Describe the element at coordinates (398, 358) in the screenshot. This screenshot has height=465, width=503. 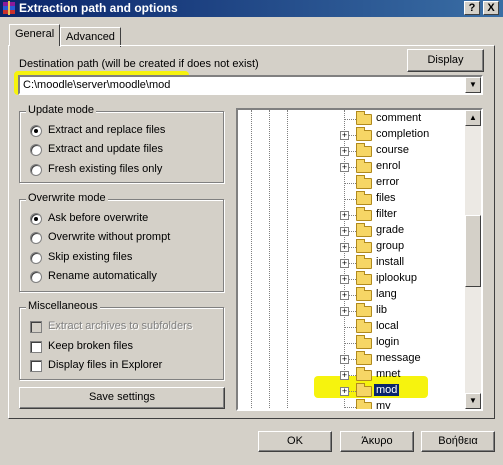
I see `tree-node-label: message` at that location.